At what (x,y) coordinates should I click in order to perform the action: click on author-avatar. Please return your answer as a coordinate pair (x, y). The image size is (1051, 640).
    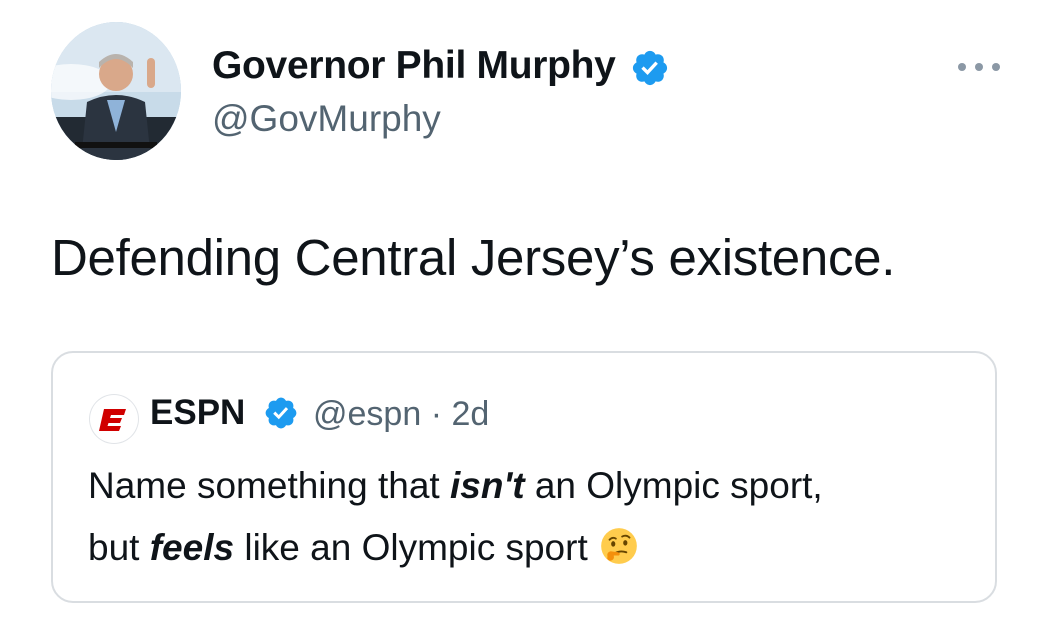
    Looking at the image, I should click on (116, 91).